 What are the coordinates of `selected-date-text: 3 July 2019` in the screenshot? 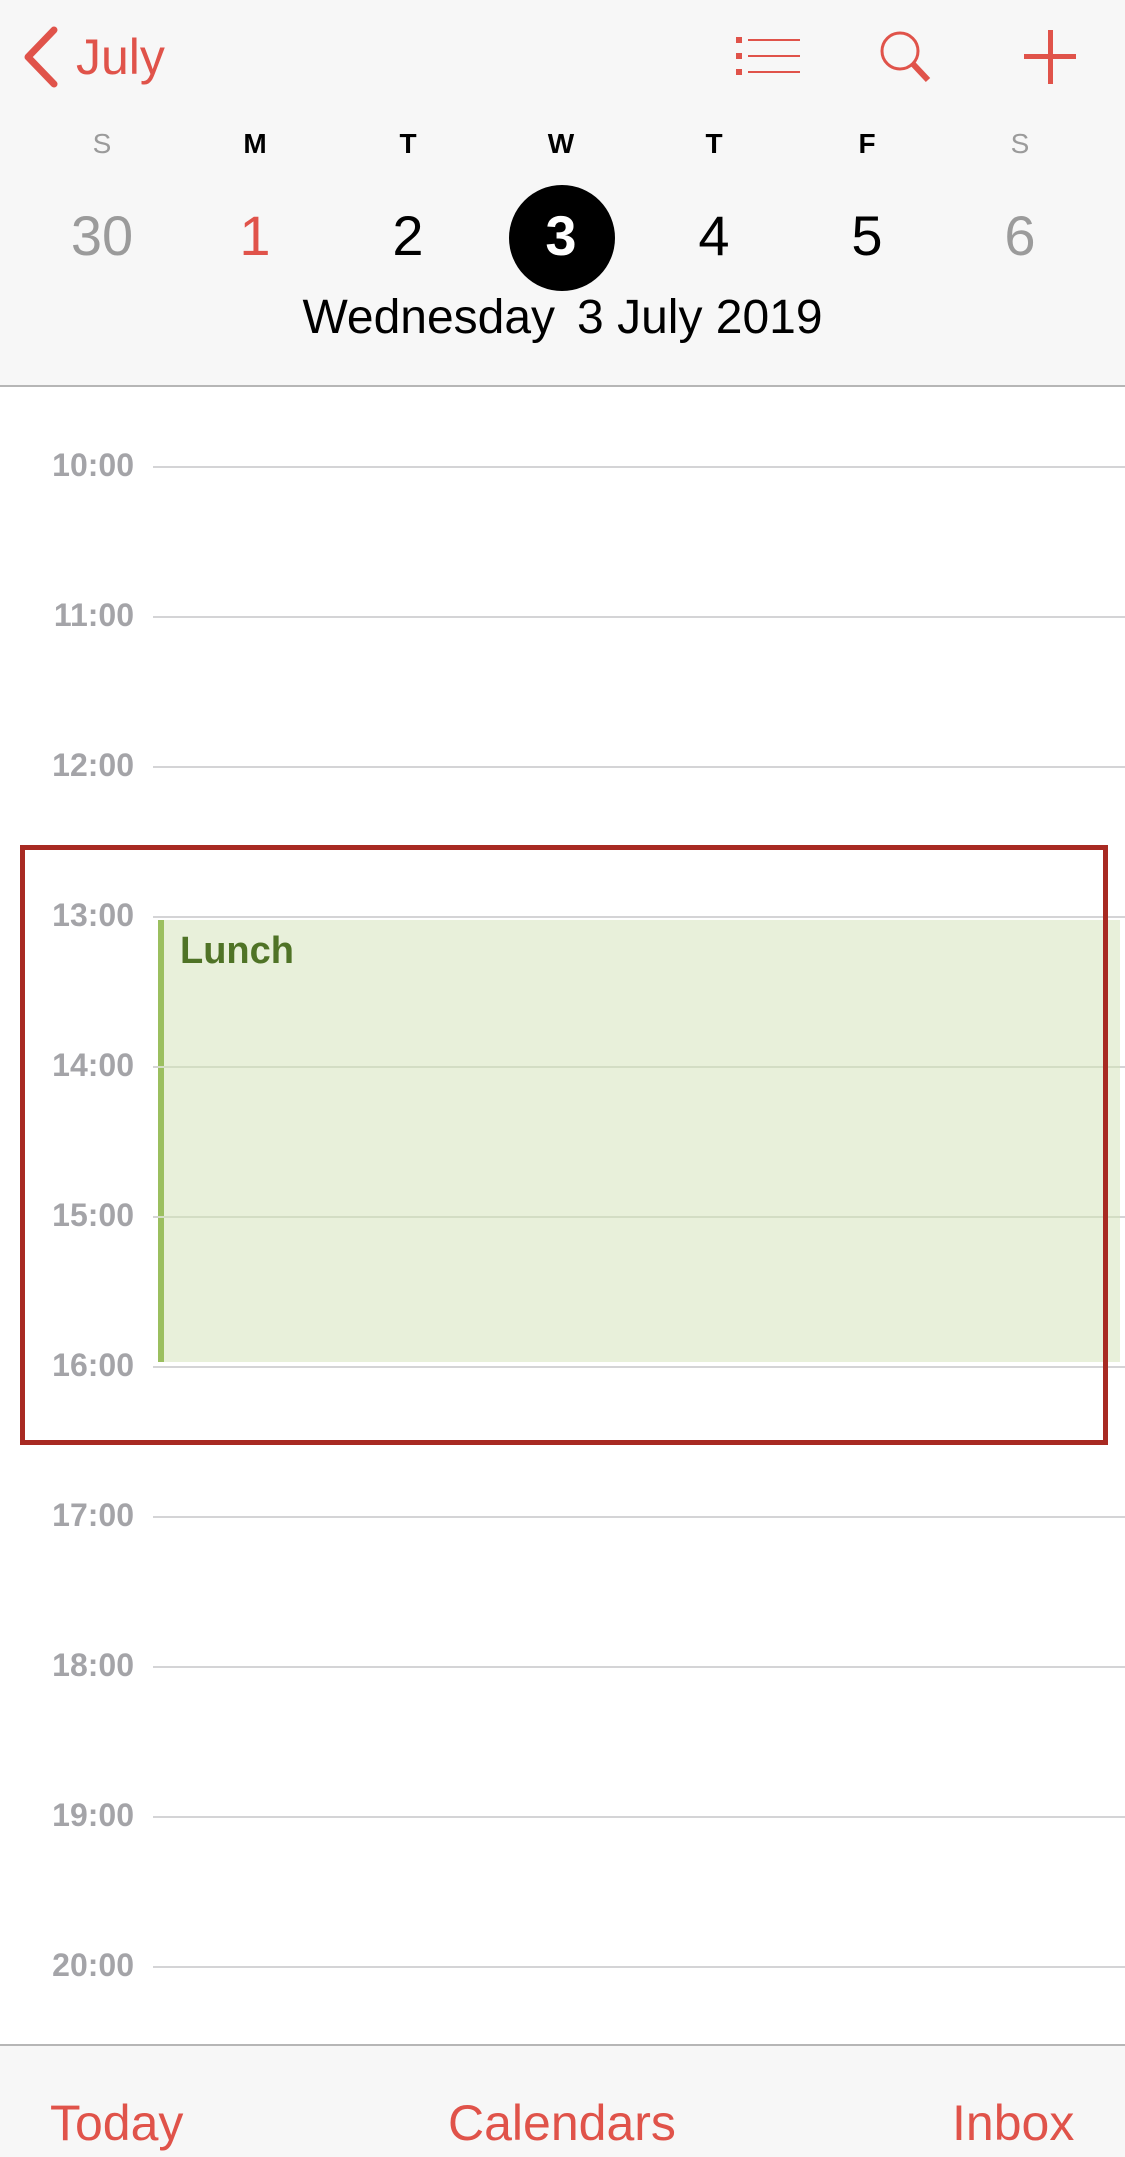 It's located at (700, 317).